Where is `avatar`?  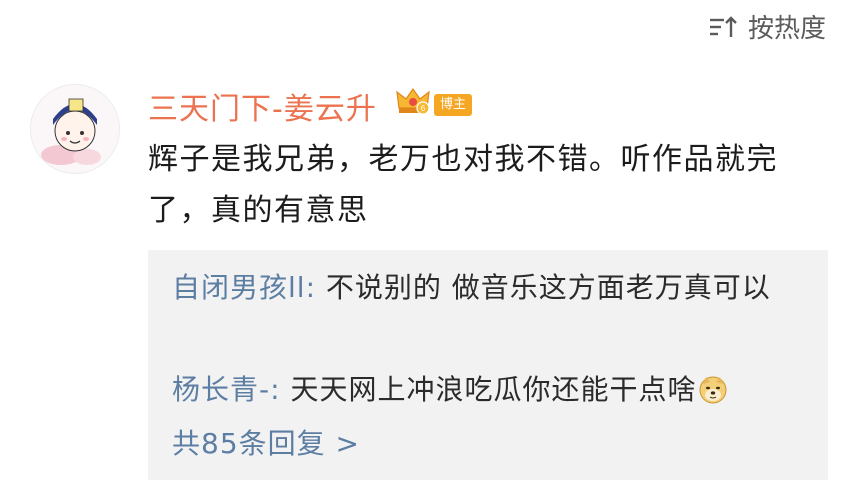
avatar is located at coordinates (75, 129).